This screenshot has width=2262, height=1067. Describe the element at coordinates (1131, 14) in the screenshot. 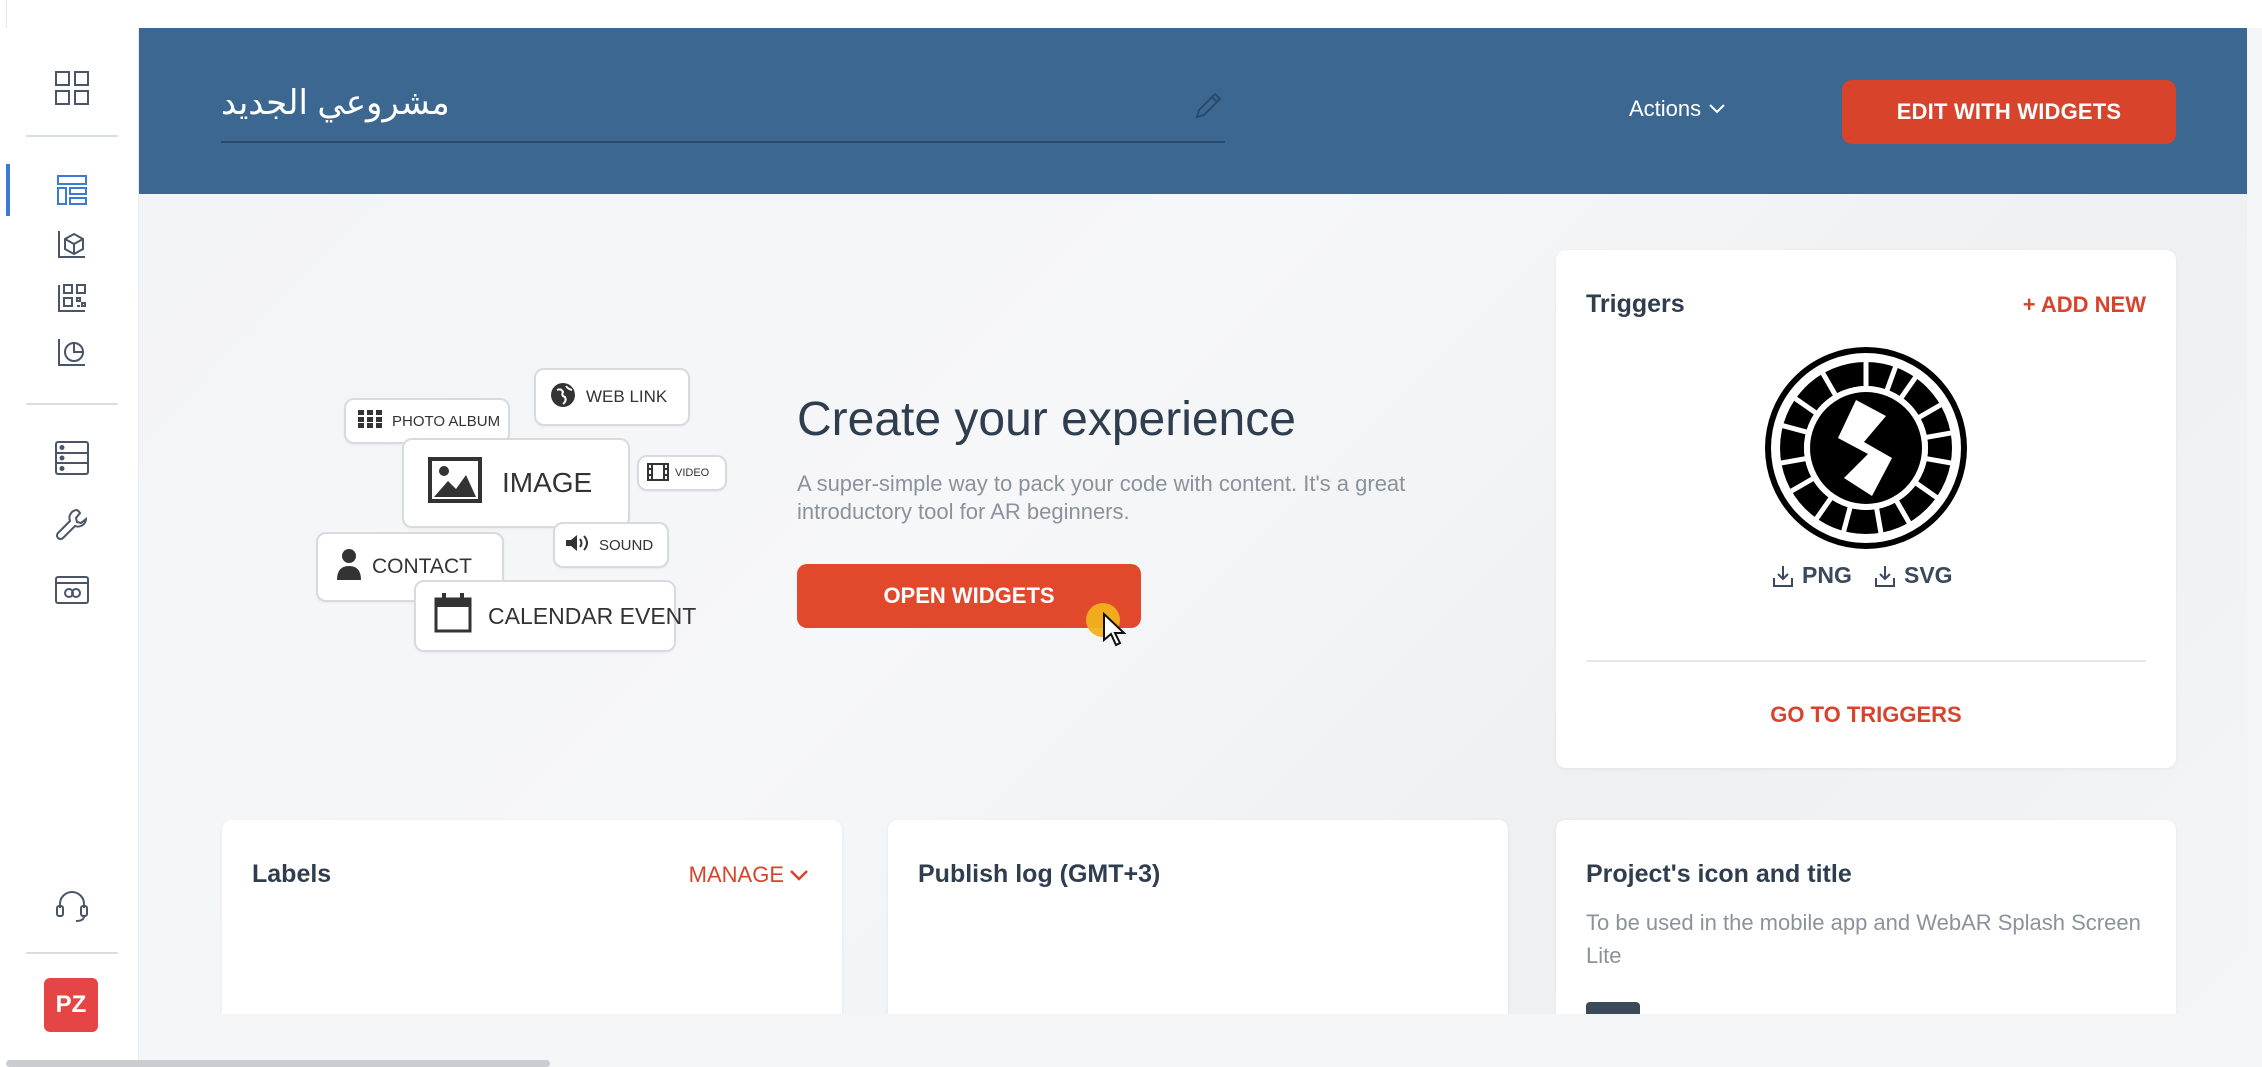

I see `browser-top-strip` at that location.